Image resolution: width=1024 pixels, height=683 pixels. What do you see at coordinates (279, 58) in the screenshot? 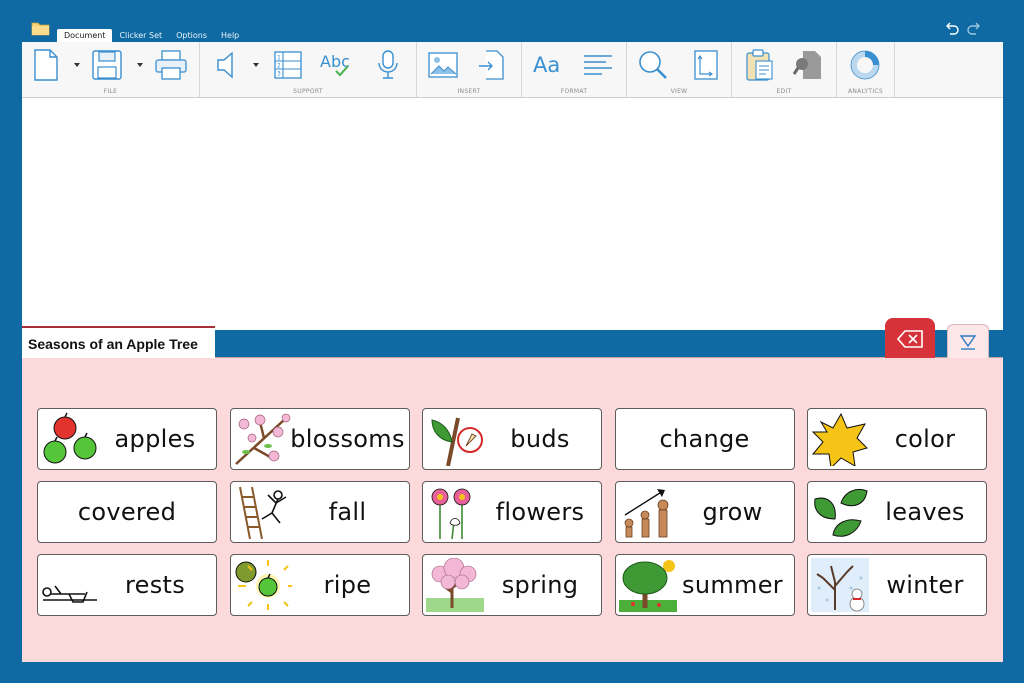
I see `svg-text: 1` at bounding box center [279, 58].